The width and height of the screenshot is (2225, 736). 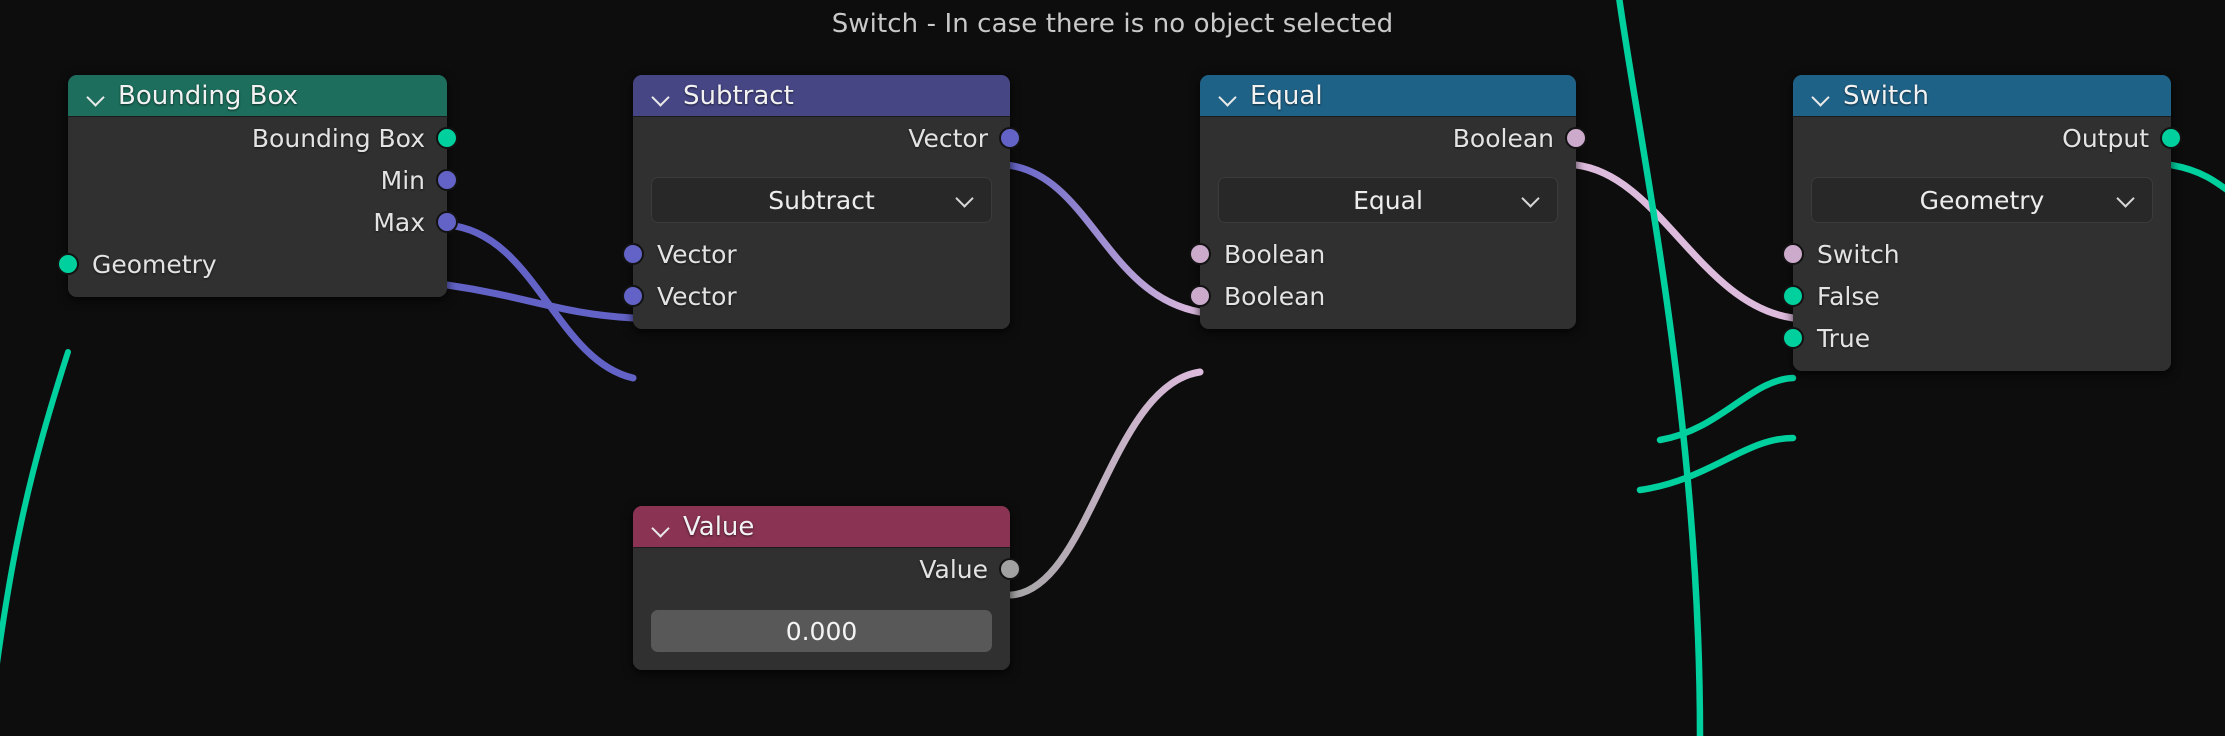 What do you see at coordinates (816, 254) in the screenshot?
I see `input-socket-row-vector-1: Vector` at bounding box center [816, 254].